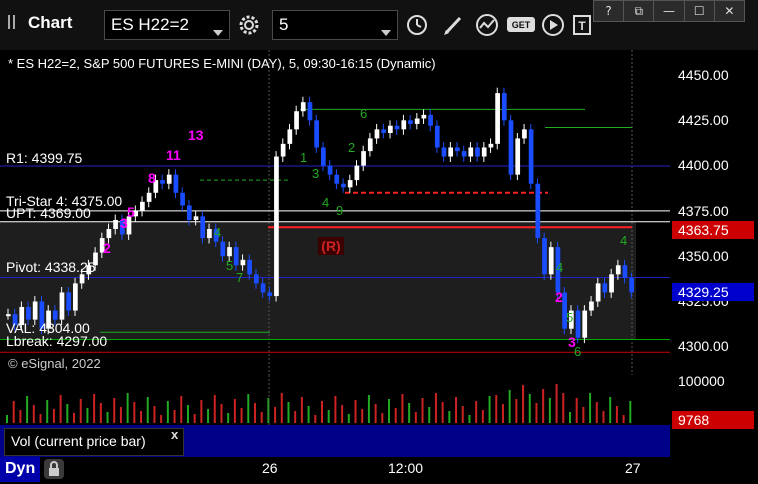  Describe the element at coordinates (107, 248) in the screenshot. I see `sequence-count: 2` at that location.